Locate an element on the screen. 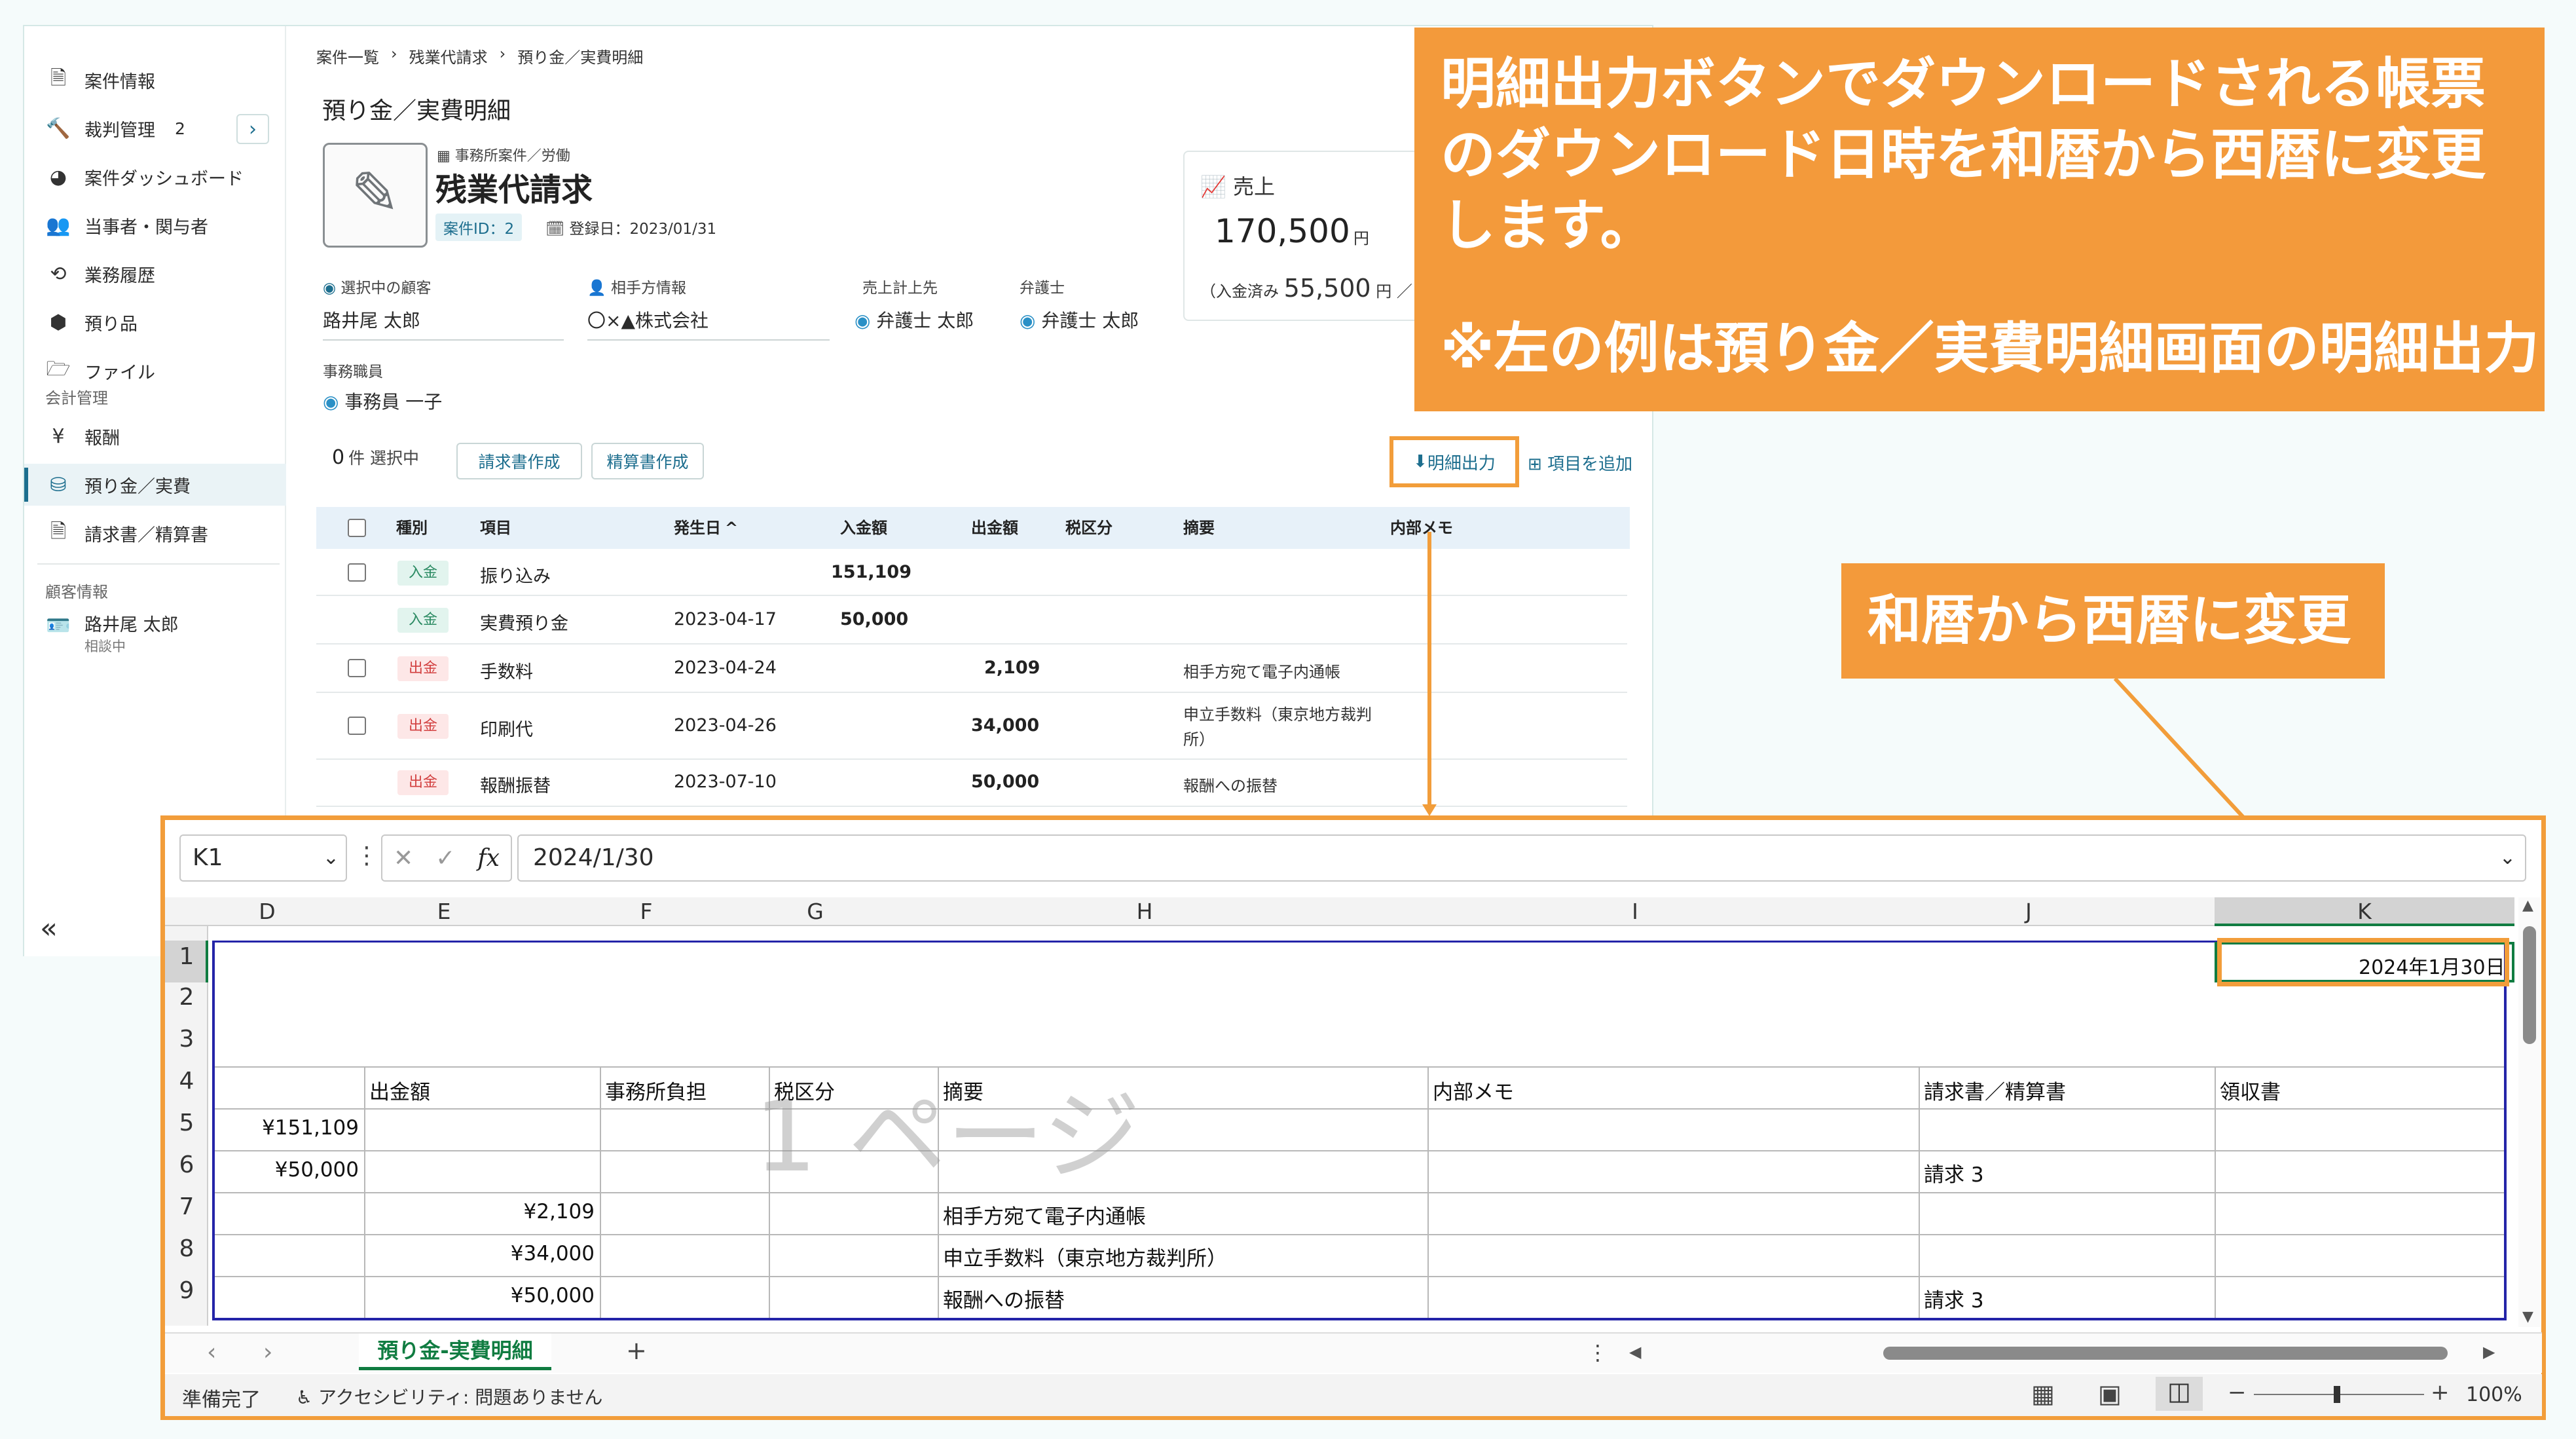 The height and width of the screenshot is (1439, 2576). zoom-out-icon: − is located at coordinates (2237, 1393).